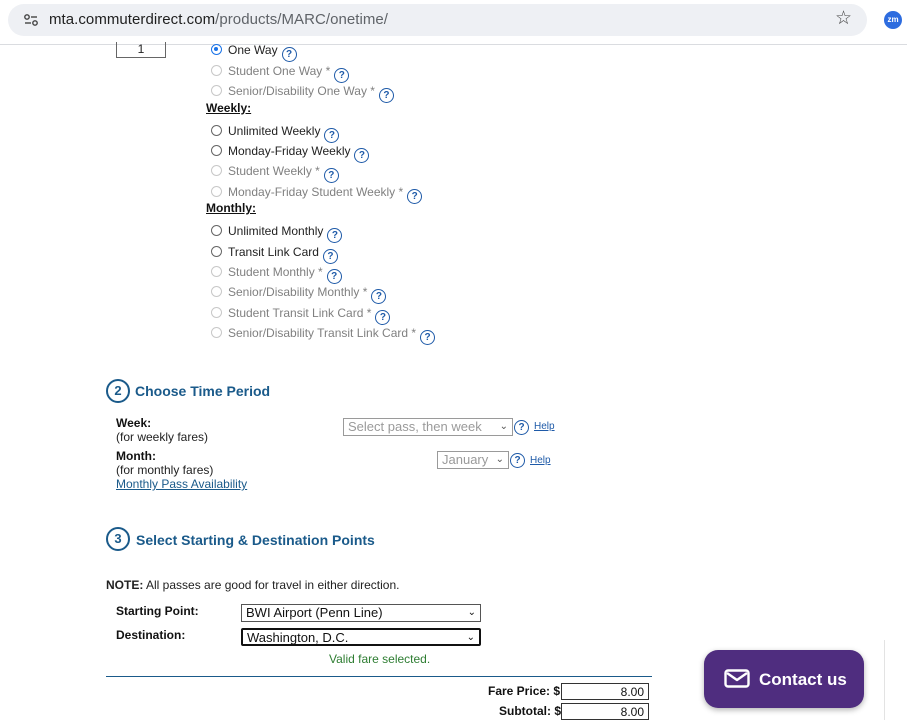 Image resolution: width=907 pixels, height=720 pixels. Describe the element at coordinates (231, 208) in the screenshot. I see `monthly-heading: Monthly:` at that location.